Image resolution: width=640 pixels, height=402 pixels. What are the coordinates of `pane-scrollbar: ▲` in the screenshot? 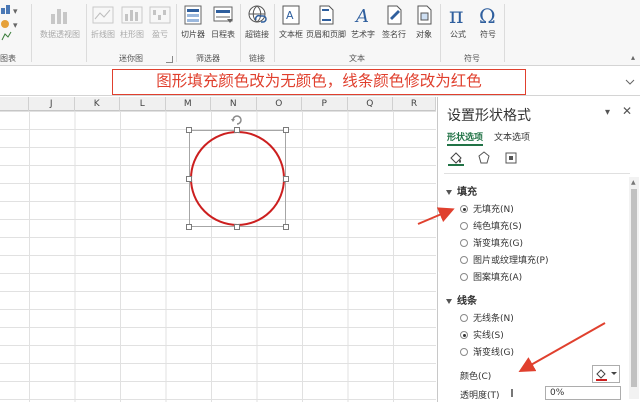 It's located at (634, 288).